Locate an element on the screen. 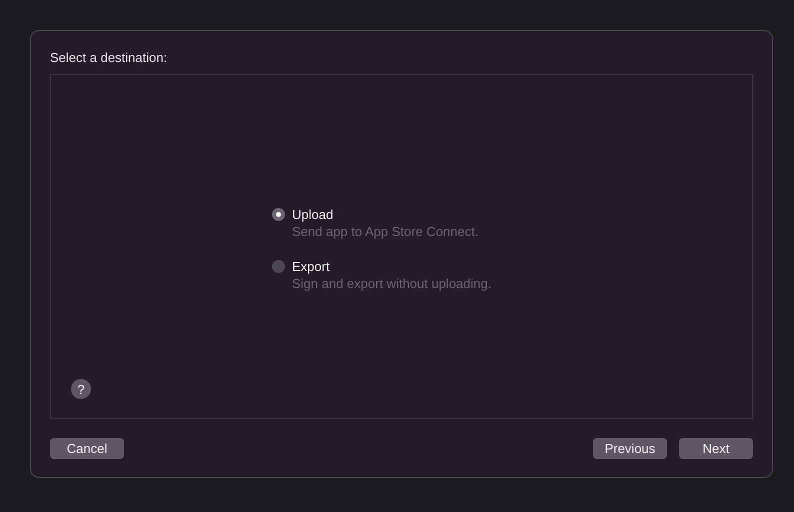  dialog-button: Cancel is located at coordinates (87, 448).